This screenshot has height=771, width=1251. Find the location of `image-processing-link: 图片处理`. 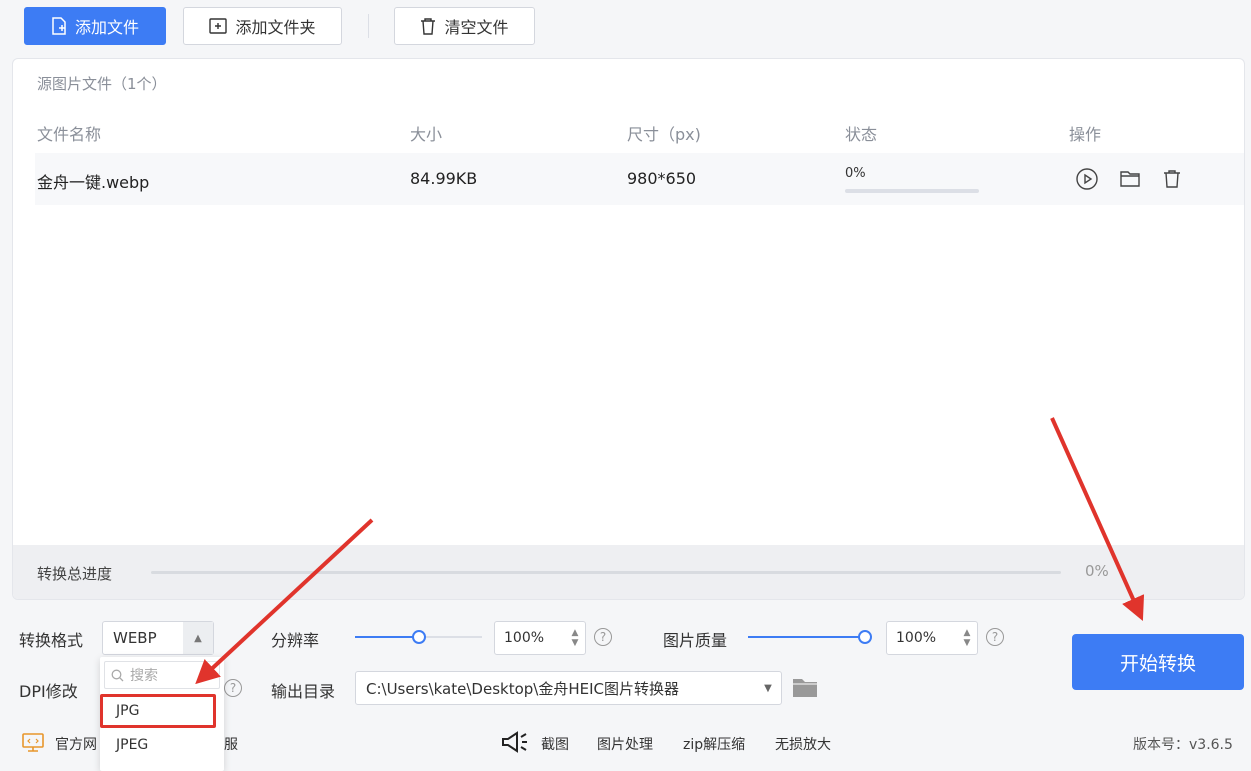

image-processing-link: 图片处理 is located at coordinates (625, 744).